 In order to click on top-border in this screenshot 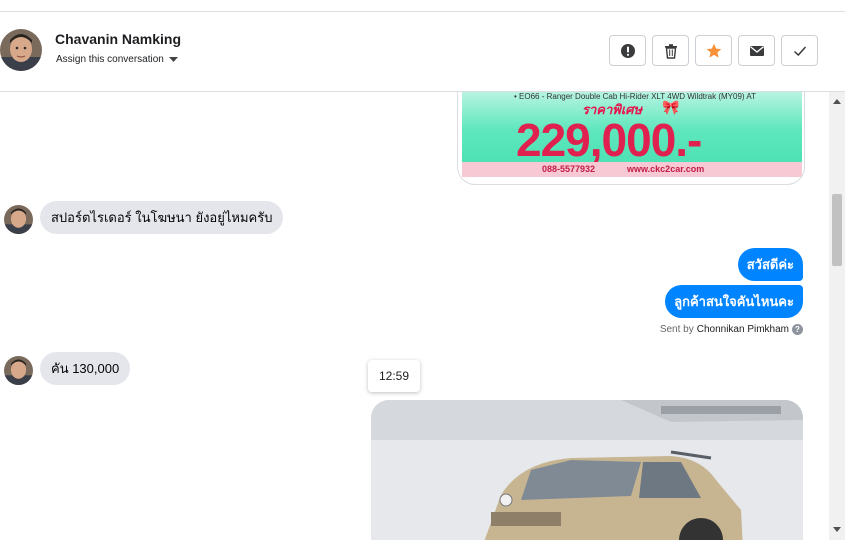, I will do `click(422, 6)`.